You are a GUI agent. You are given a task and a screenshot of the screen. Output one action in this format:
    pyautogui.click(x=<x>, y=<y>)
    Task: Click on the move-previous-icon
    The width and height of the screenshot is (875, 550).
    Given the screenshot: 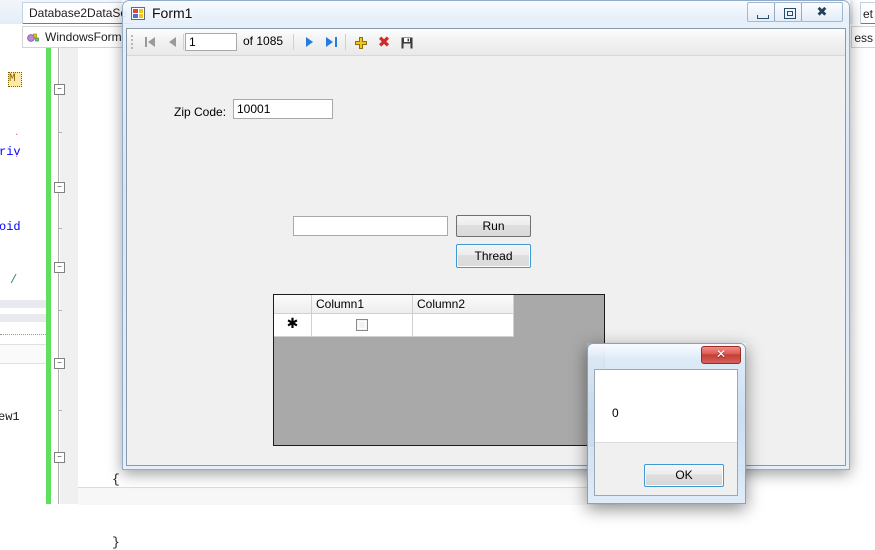 What is the action you would take?
    pyautogui.click(x=172, y=42)
    